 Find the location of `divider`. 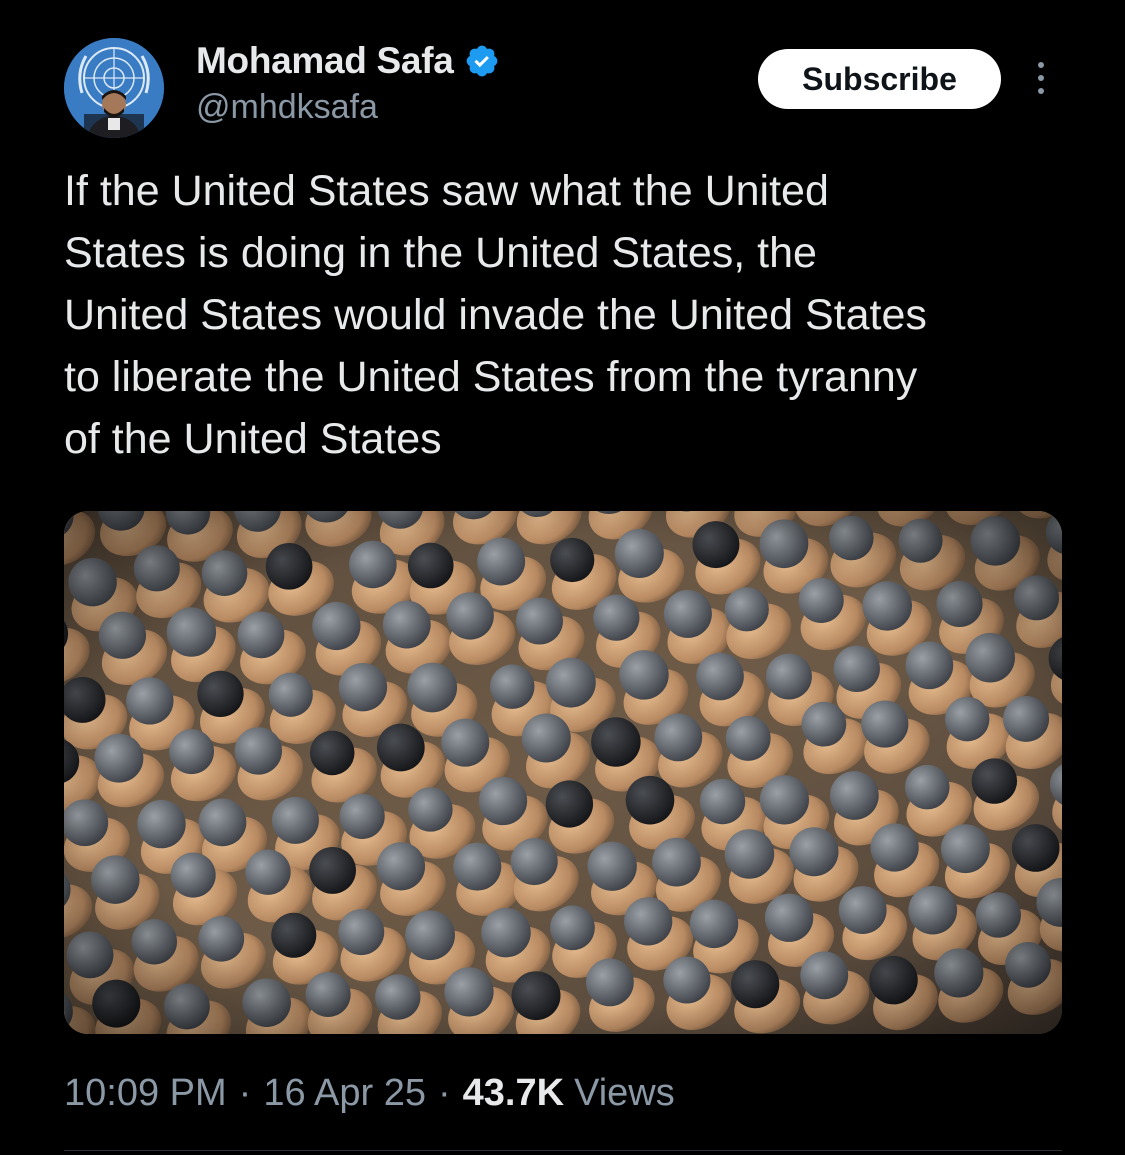

divider is located at coordinates (563, 1150).